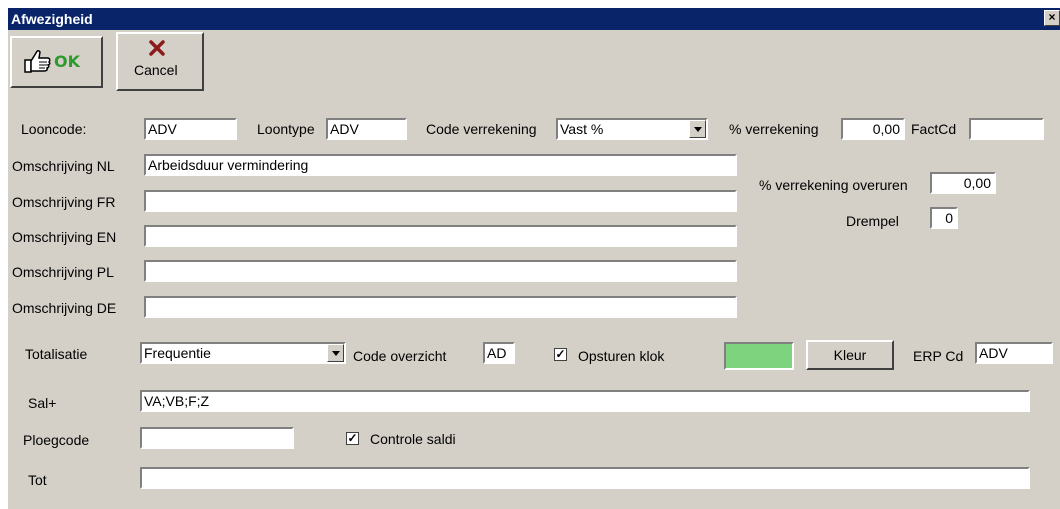  What do you see at coordinates (56, 440) in the screenshot?
I see `ploegcode-label: Ploegcode` at bounding box center [56, 440].